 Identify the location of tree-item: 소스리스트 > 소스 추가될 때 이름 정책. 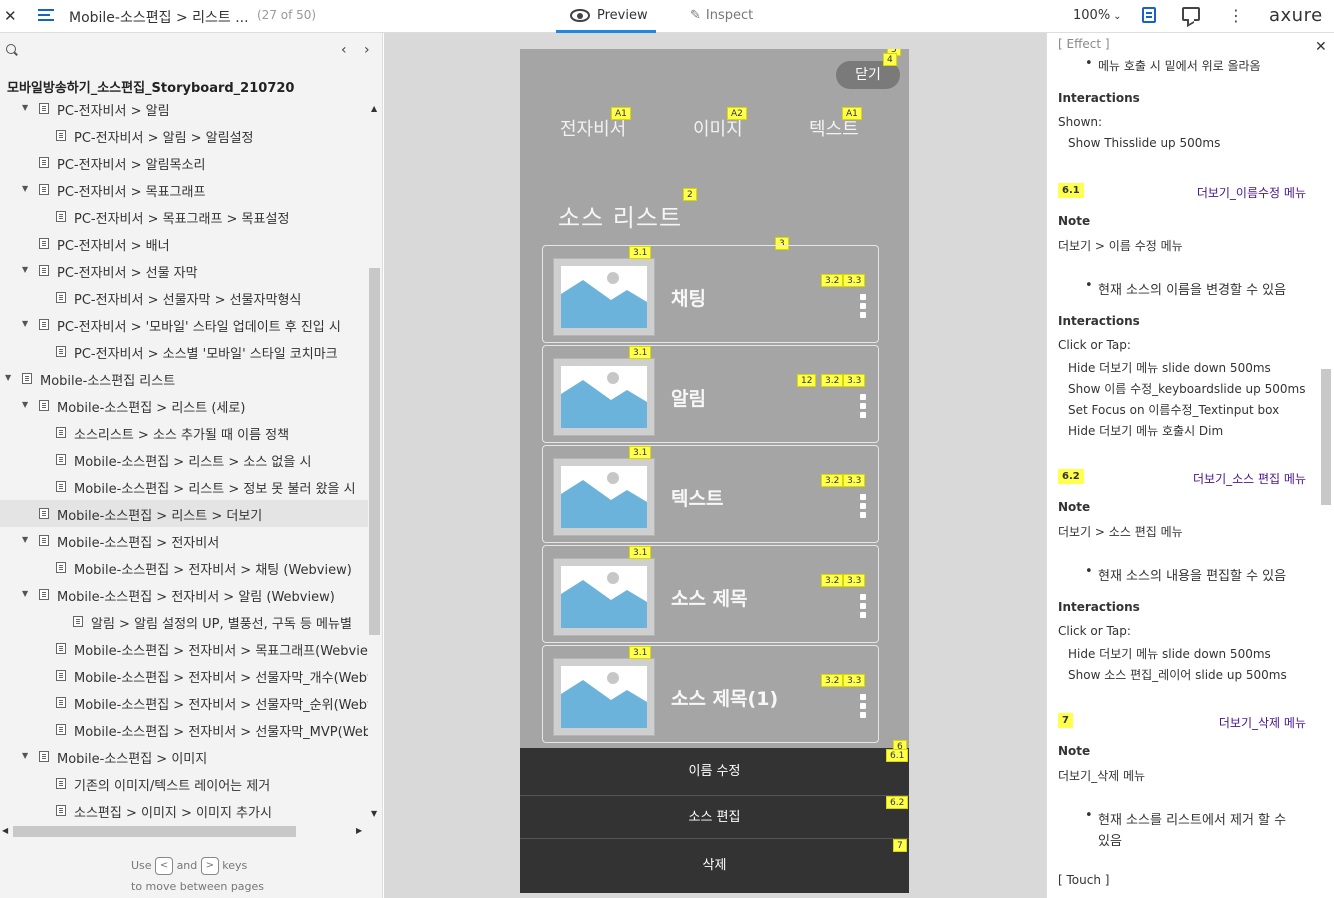
(184, 432).